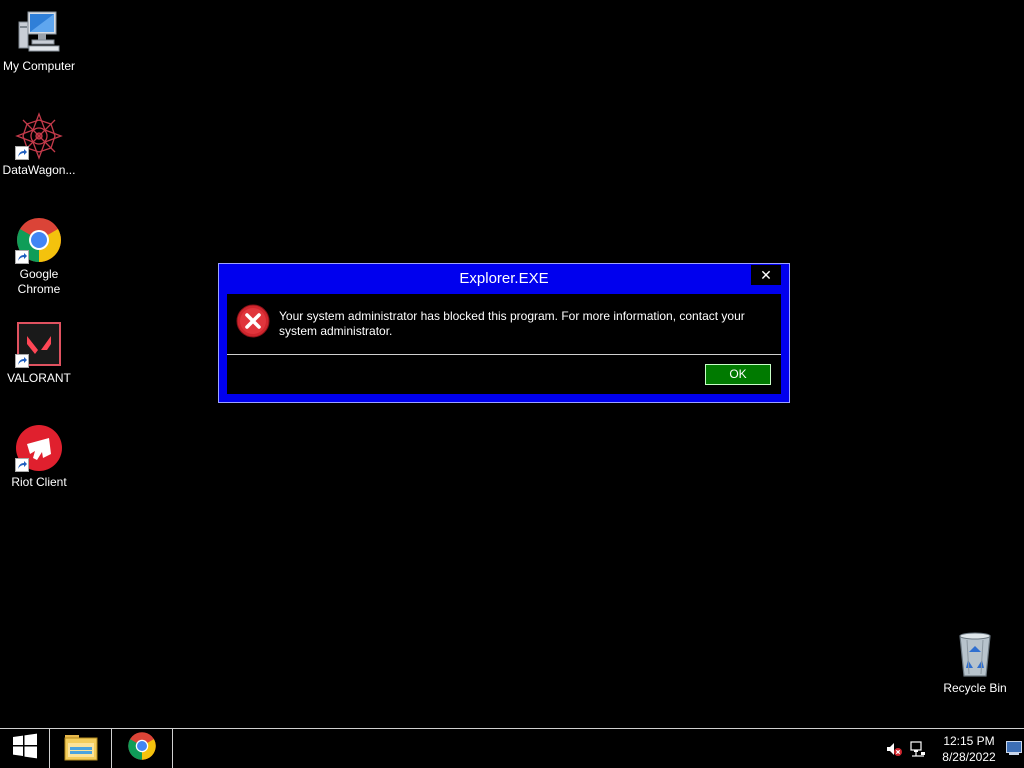 The height and width of the screenshot is (768, 1024). Describe the element at coordinates (512, 748) in the screenshot. I see `taskbar: 12:15 PM 8/28/2022` at that location.